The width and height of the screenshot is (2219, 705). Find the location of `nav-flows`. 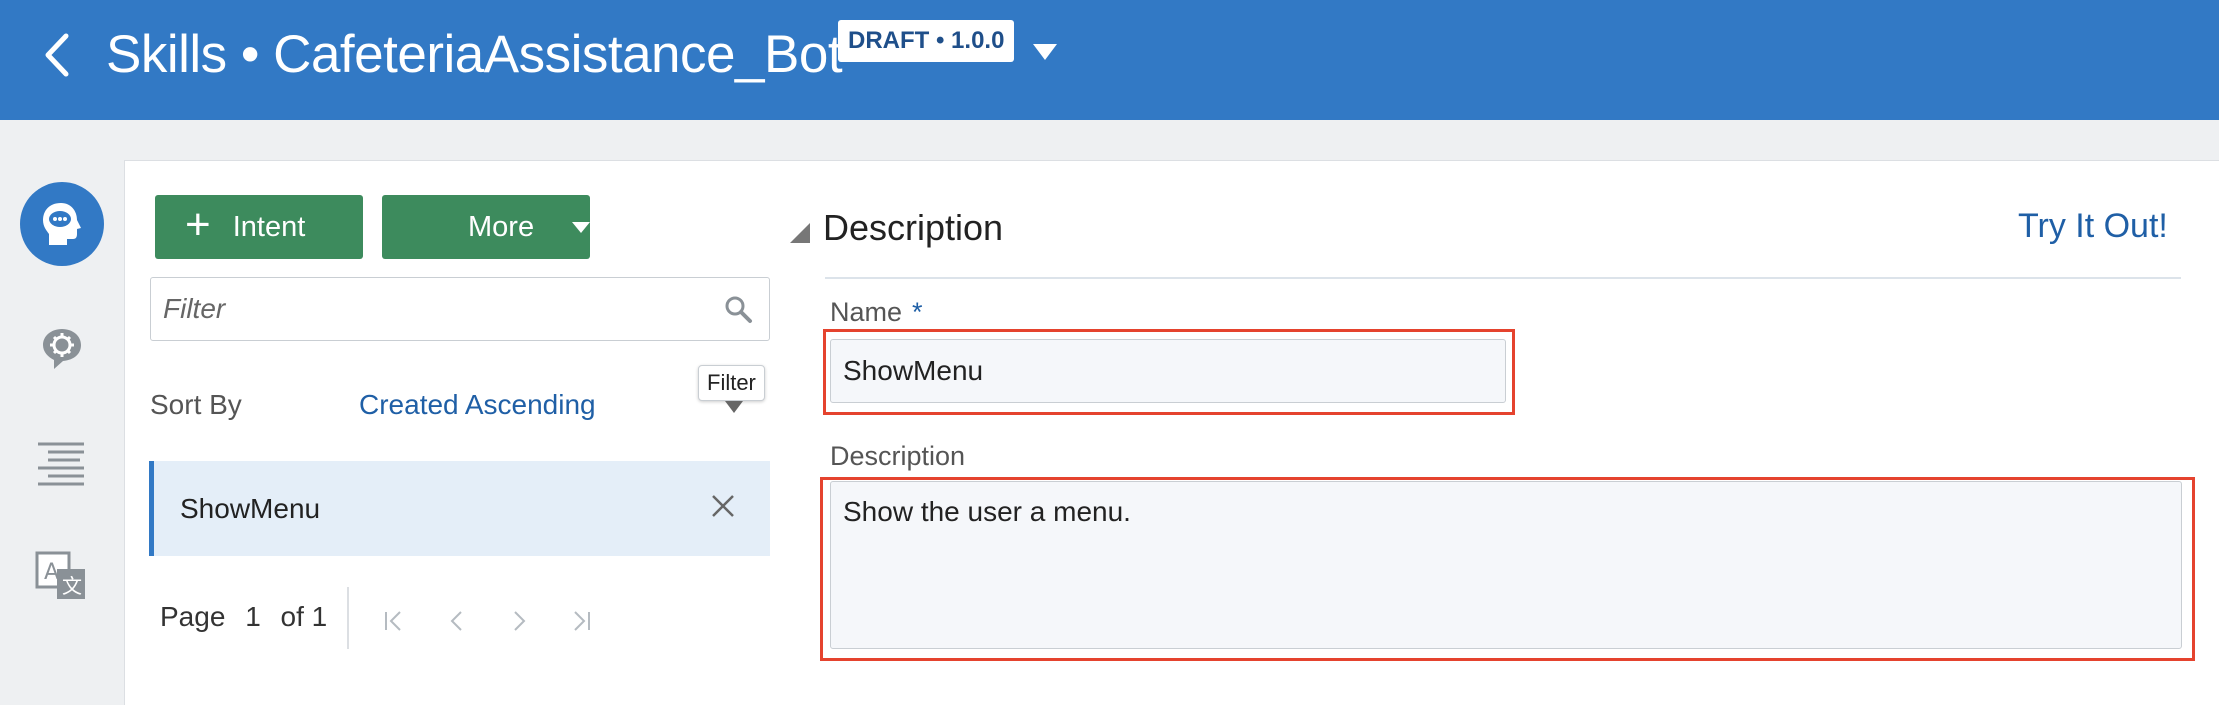

nav-flows is located at coordinates (62, 464).